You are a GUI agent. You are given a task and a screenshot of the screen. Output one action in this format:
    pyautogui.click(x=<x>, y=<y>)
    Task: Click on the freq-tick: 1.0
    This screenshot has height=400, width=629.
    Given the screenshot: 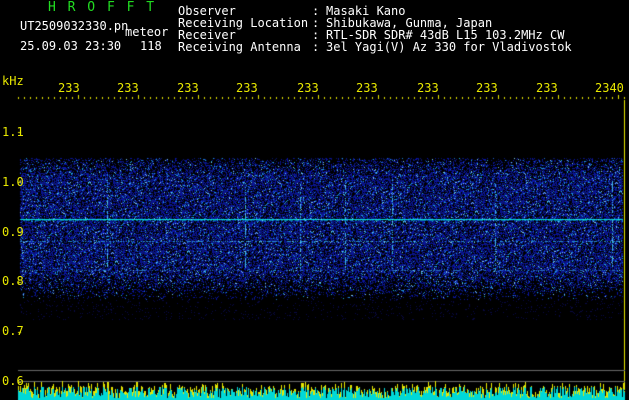 What is the action you would take?
    pyautogui.click(x=13, y=182)
    